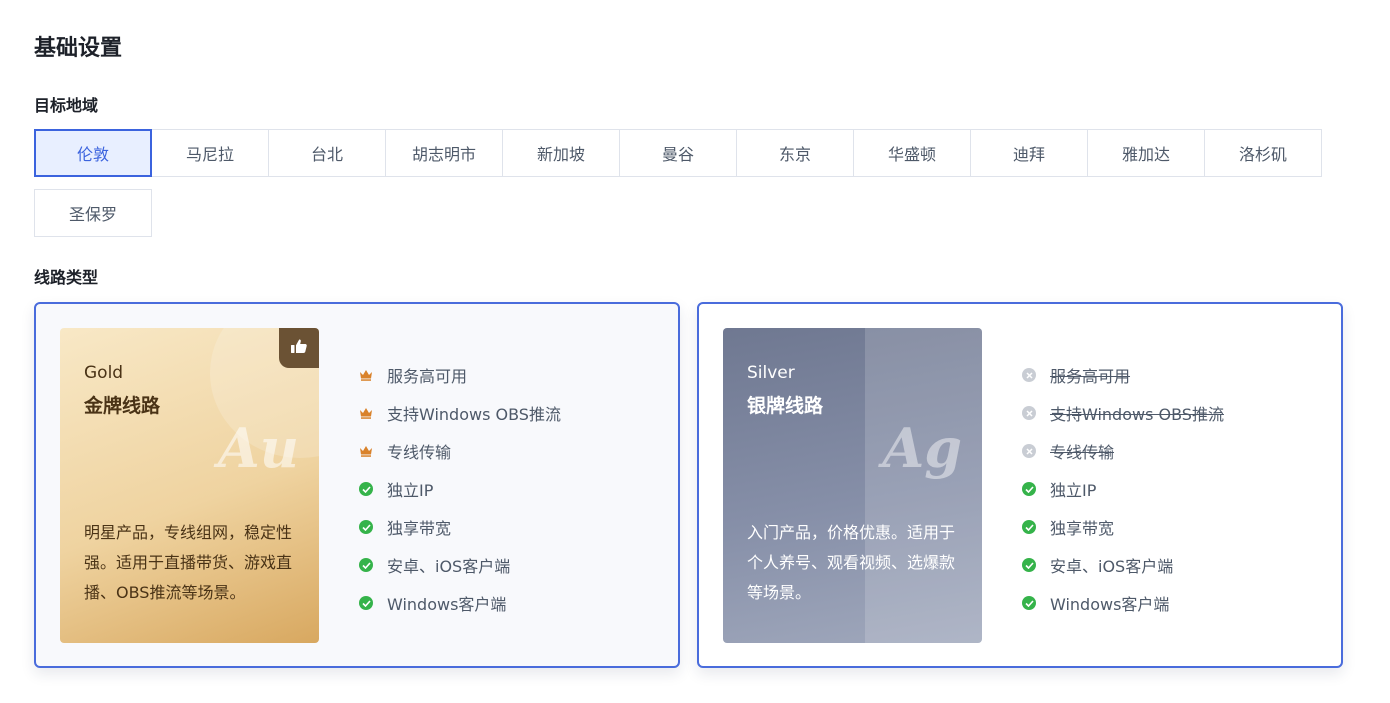 This screenshot has height=703, width=1390. I want to click on region-label: 东京, so click(794, 154).